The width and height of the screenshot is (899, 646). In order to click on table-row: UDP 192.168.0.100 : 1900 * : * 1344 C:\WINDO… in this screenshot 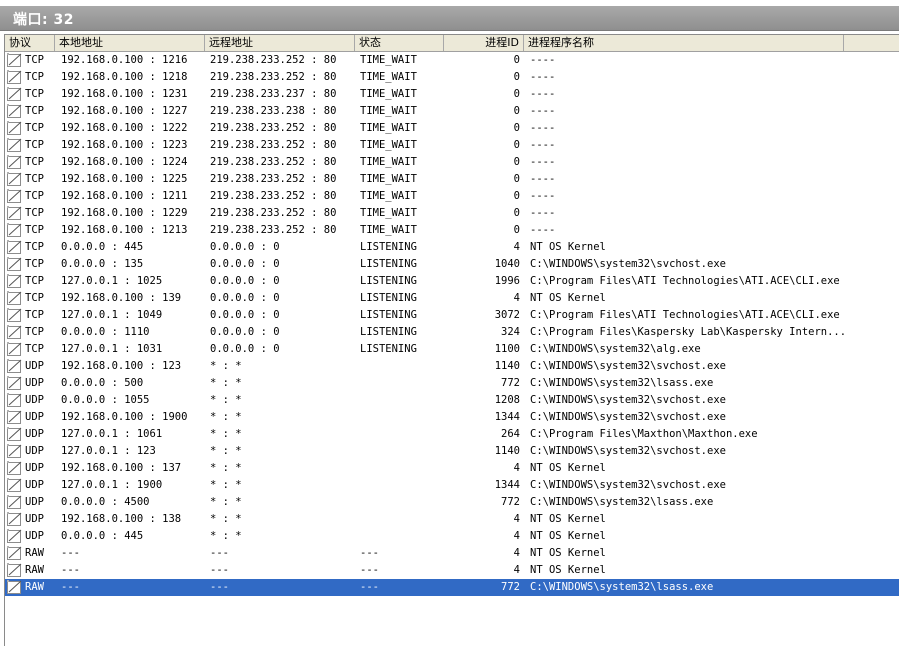, I will do `click(452, 417)`.